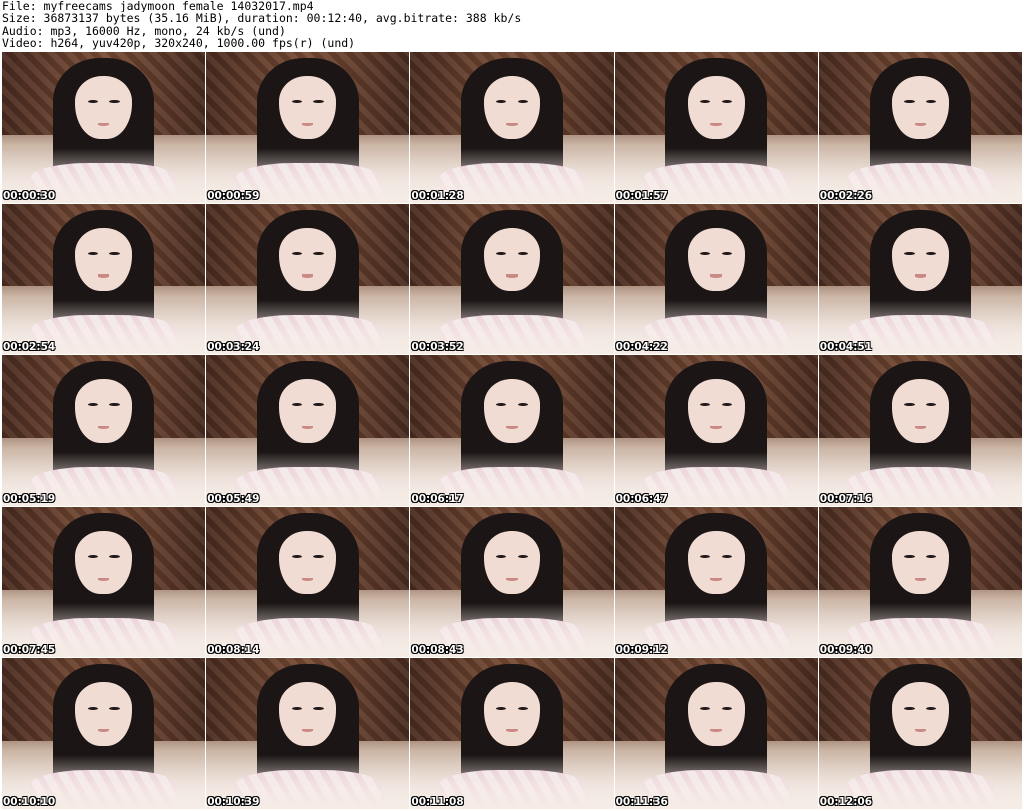  I want to click on frame-timestamp: 00:07:16, so click(846, 498).